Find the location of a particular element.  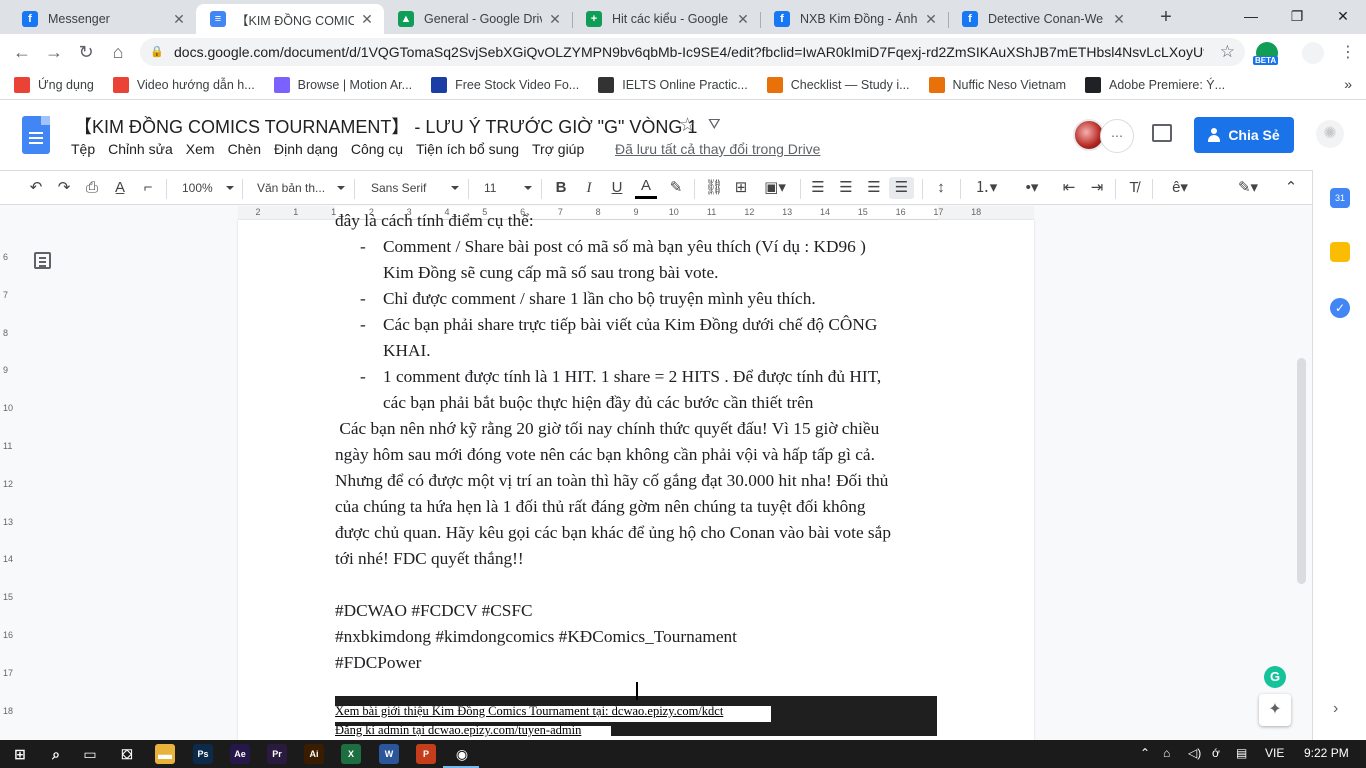

search-icon: ⌕ is located at coordinates (56, 754).